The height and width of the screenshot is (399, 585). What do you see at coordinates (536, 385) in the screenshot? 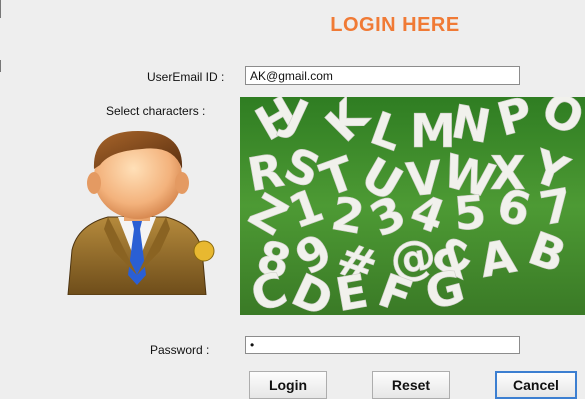
I see `cancel-button: Cancel` at bounding box center [536, 385].